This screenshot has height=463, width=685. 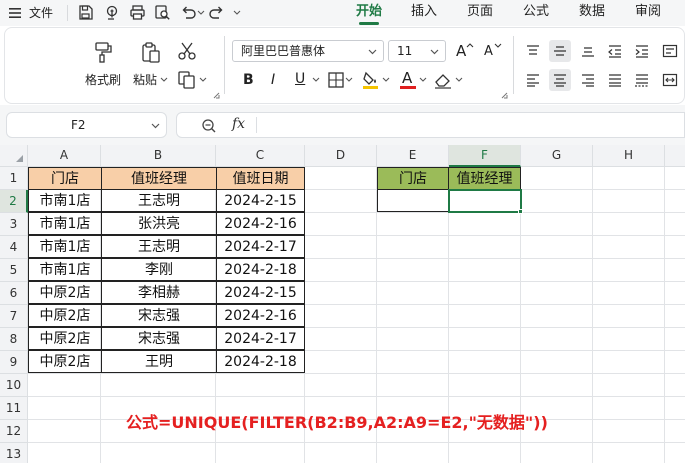 What do you see at coordinates (103, 80) in the screenshot?
I see `format-painter-button: 格式刷` at bounding box center [103, 80].